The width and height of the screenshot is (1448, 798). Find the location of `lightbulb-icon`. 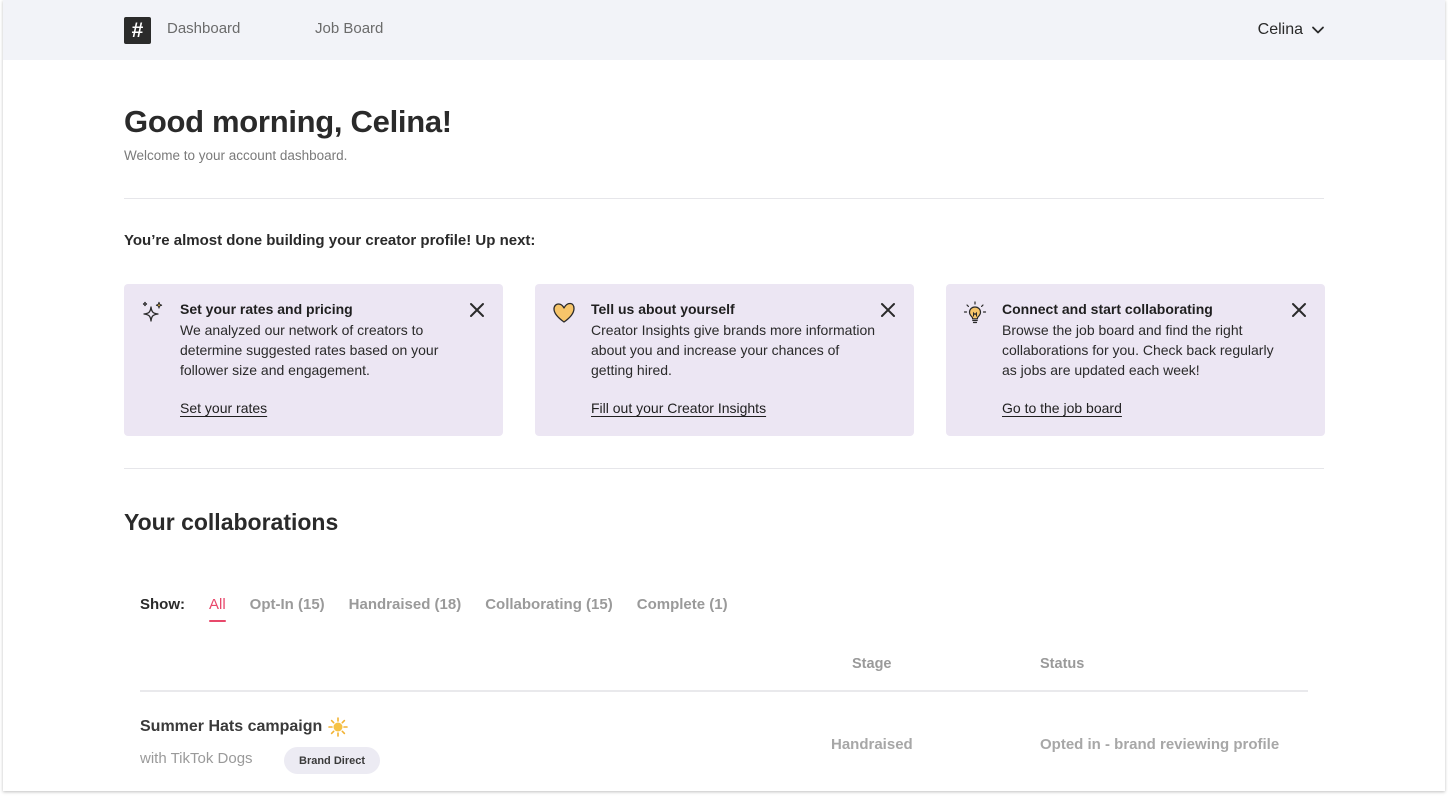

lightbulb-icon is located at coordinates (975, 312).